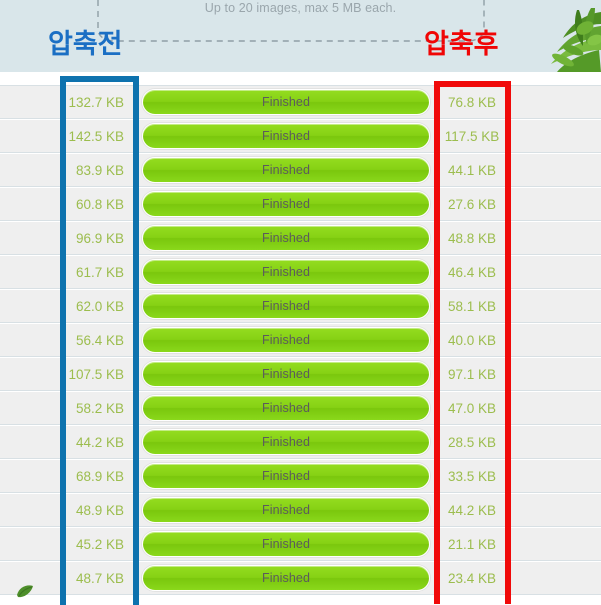  I want to click on table-row: 83.9 KB Finished 44.1 KB, so click(300, 170).